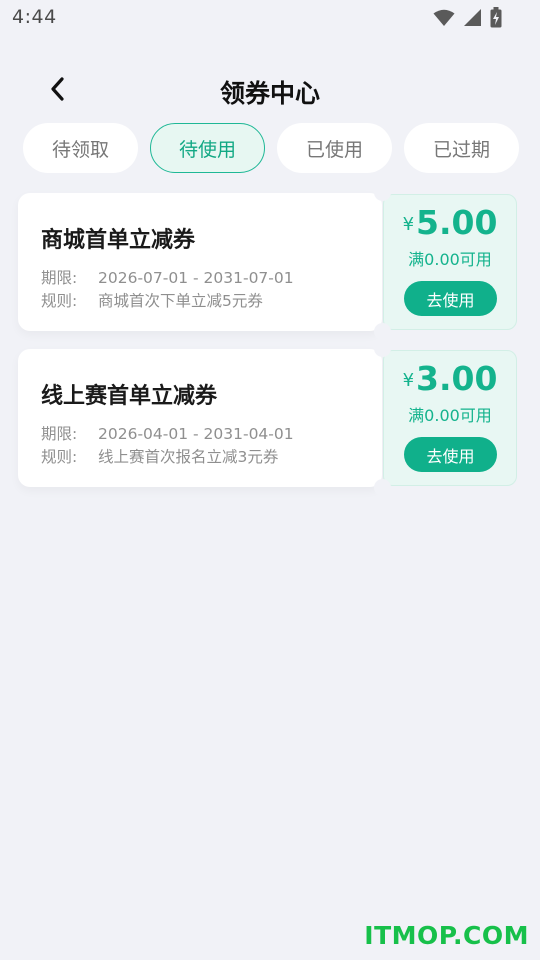 The width and height of the screenshot is (540, 960). Describe the element at coordinates (196, 278) in the screenshot. I see `period-value: 2026-07-01 - 2031-07-01` at that location.